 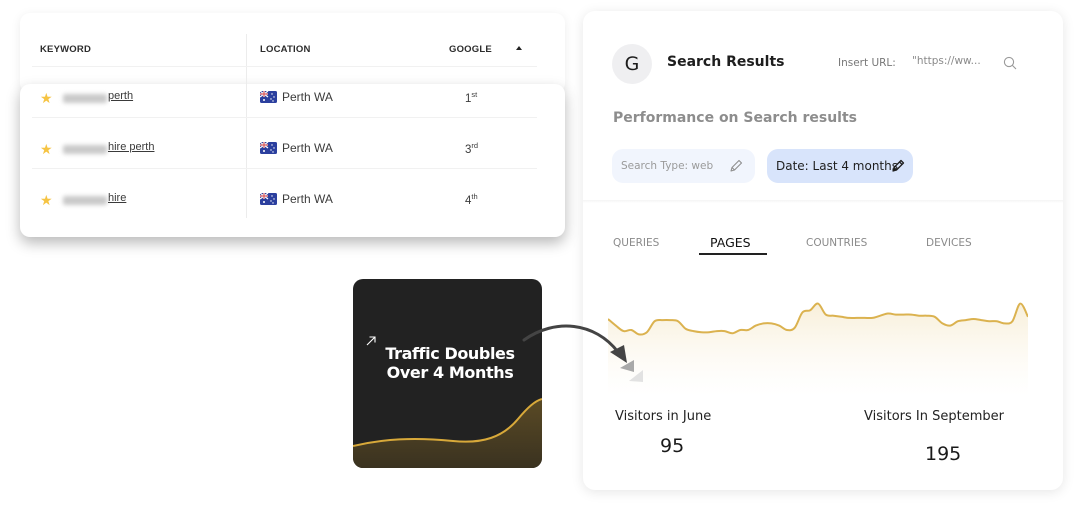 I want to click on row-divider, so click(x=284, y=66).